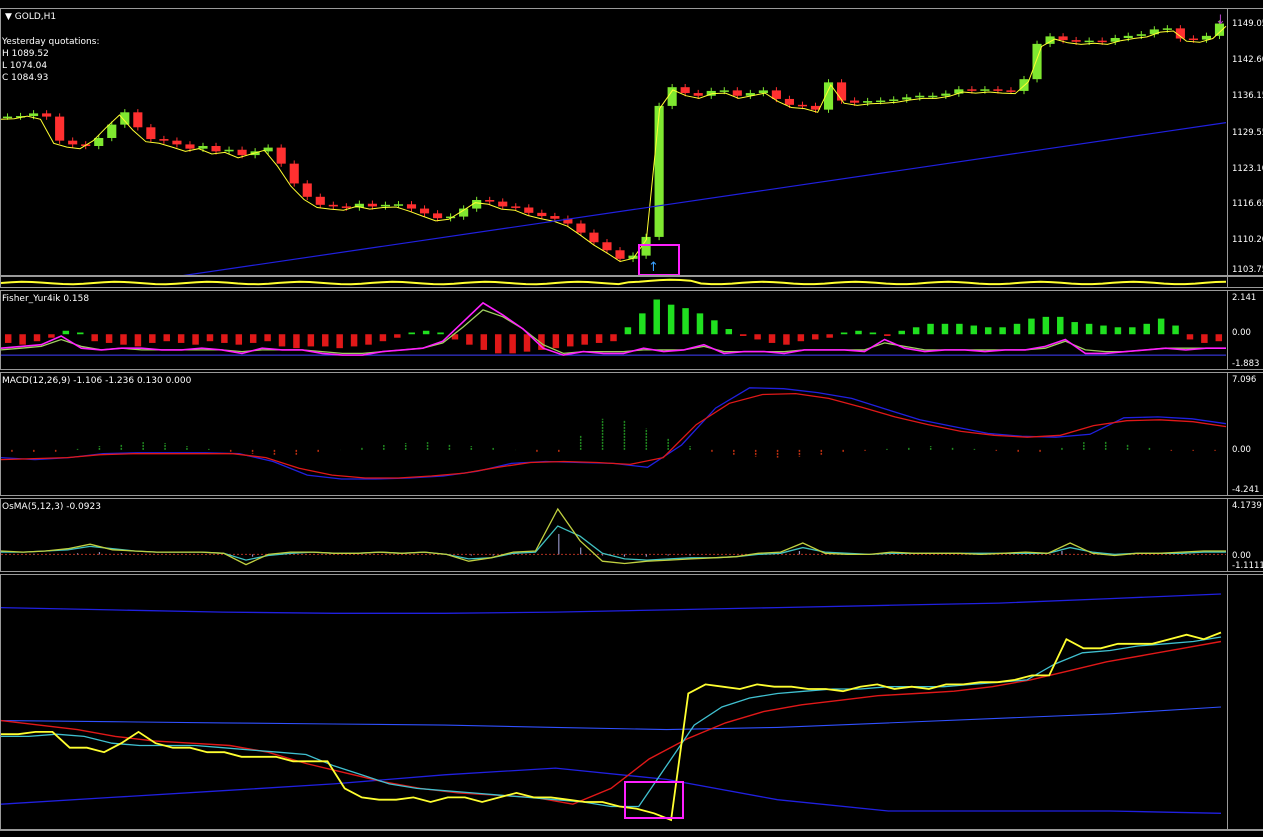  What do you see at coordinates (653, 267) in the screenshot?
I see `buy-arrow-icon: ↑` at bounding box center [653, 267].